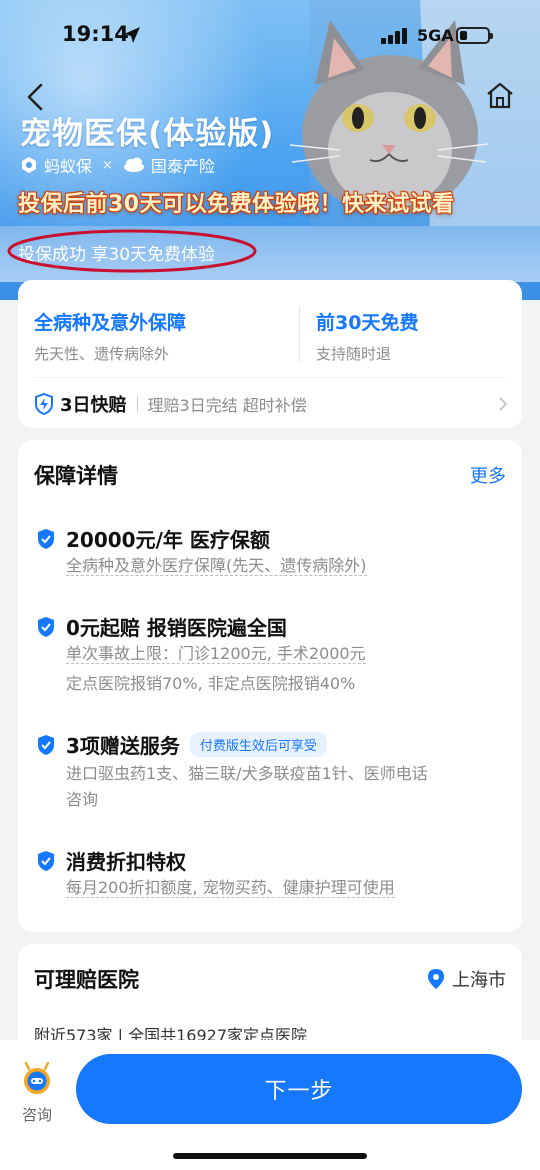 This screenshot has width=540, height=1170. Describe the element at coordinates (132, 251) in the screenshot. I see `hand-drawn-circle` at that location.